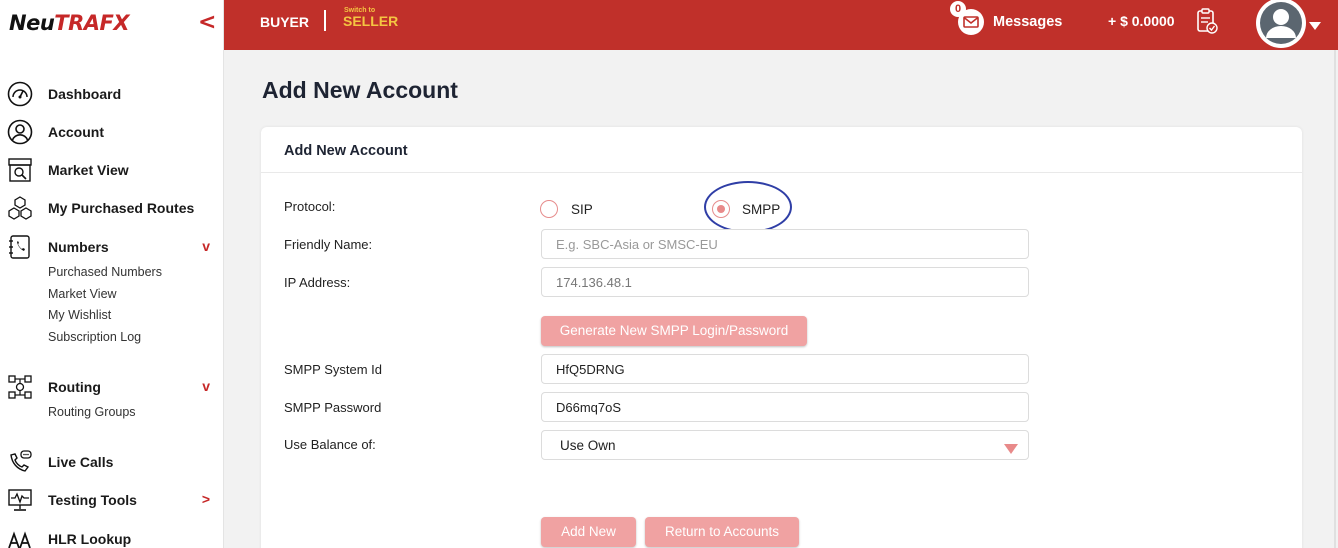 This screenshot has width=1338, height=548. Describe the element at coordinates (748, 207) in the screenshot. I see `highlight-annotation` at that location.